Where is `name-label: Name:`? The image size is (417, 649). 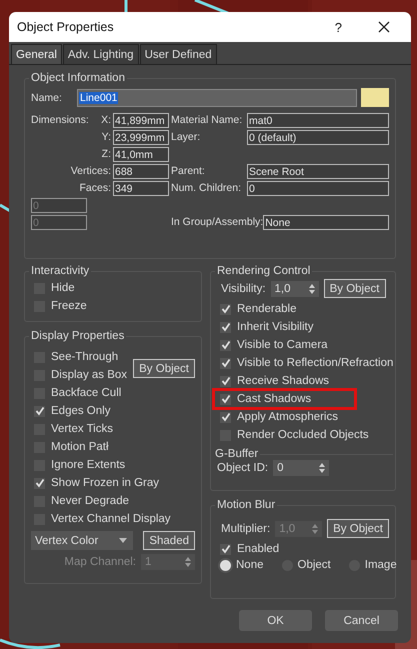 name-label: Name: is located at coordinates (47, 98).